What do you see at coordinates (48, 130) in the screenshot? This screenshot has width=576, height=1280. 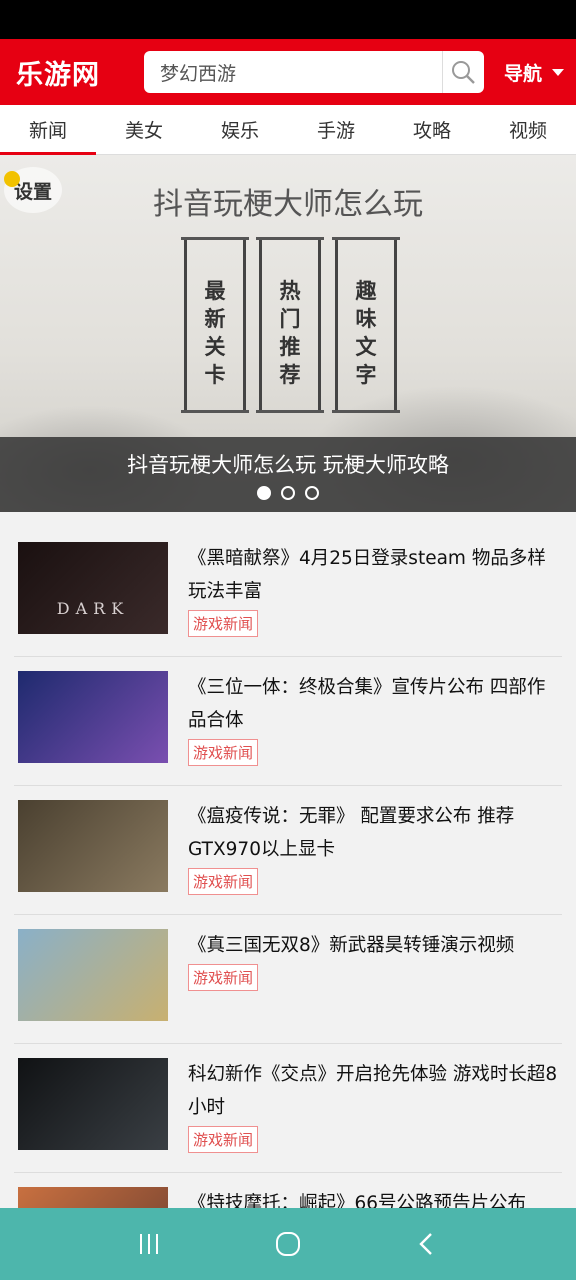 I see `tab-0: 新闻` at bounding box center [48, 130].